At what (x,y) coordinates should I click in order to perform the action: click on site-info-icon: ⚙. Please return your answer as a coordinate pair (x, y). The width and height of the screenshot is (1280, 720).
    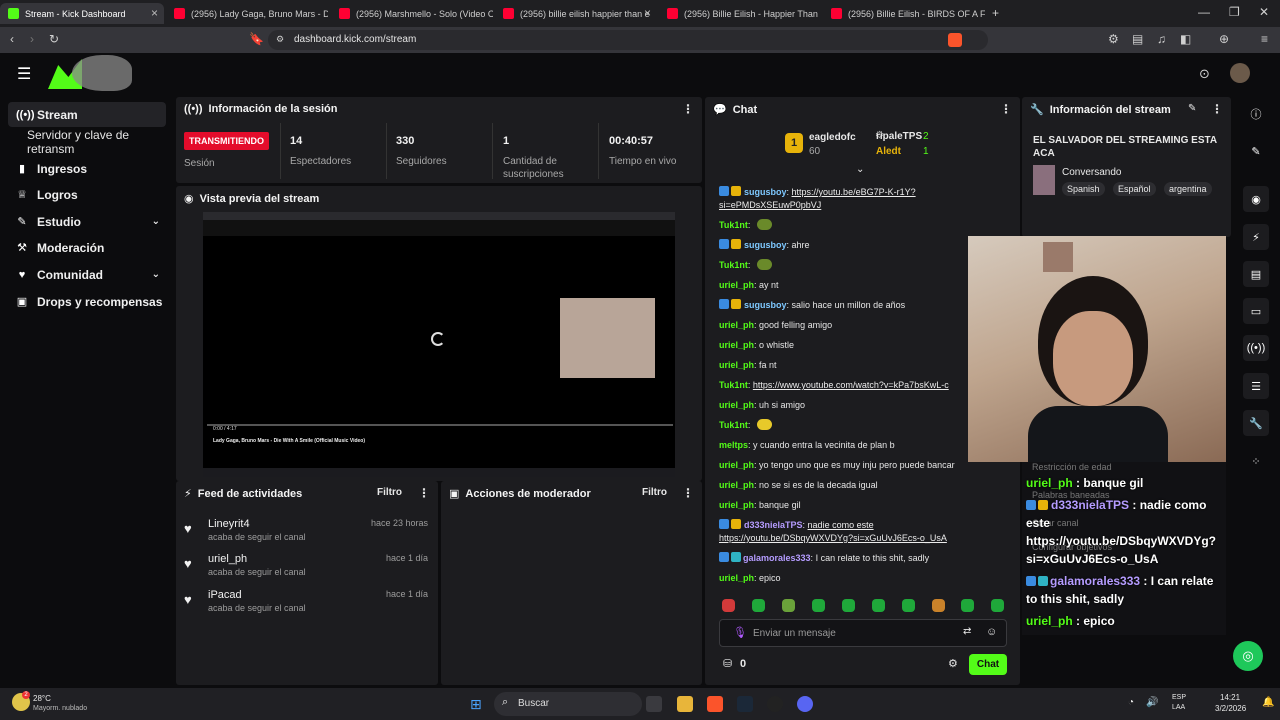
    Looking at the image, I should click on (280, 39).